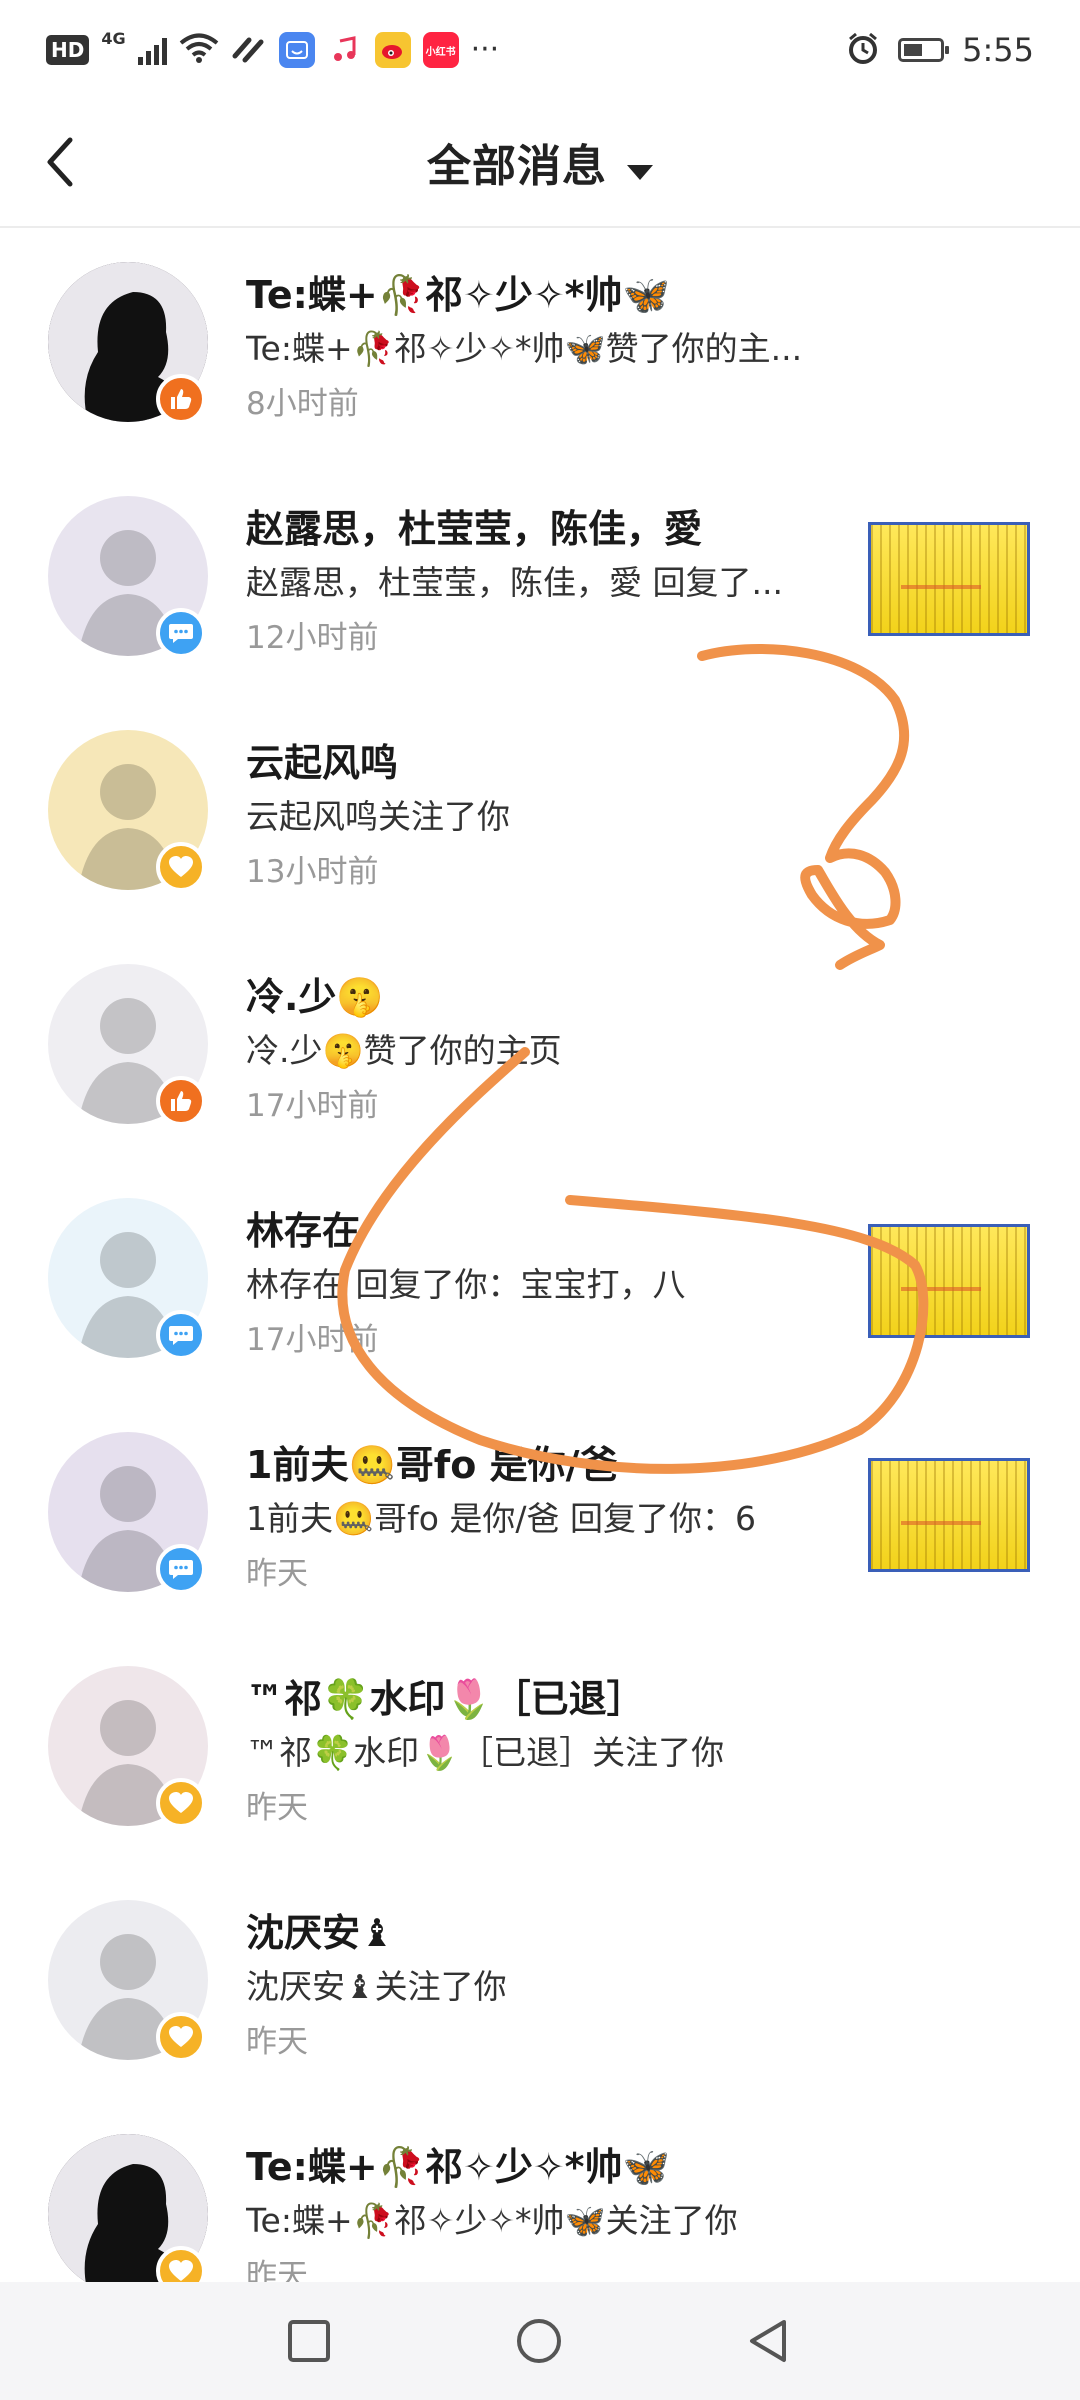 The image size is (1080, 2400). Describe the element at coordinates (501, 1518) in the screenshot. I see `message-text: 1前夫🤐哥fo 是你/爸 回复了你：6` at that location.